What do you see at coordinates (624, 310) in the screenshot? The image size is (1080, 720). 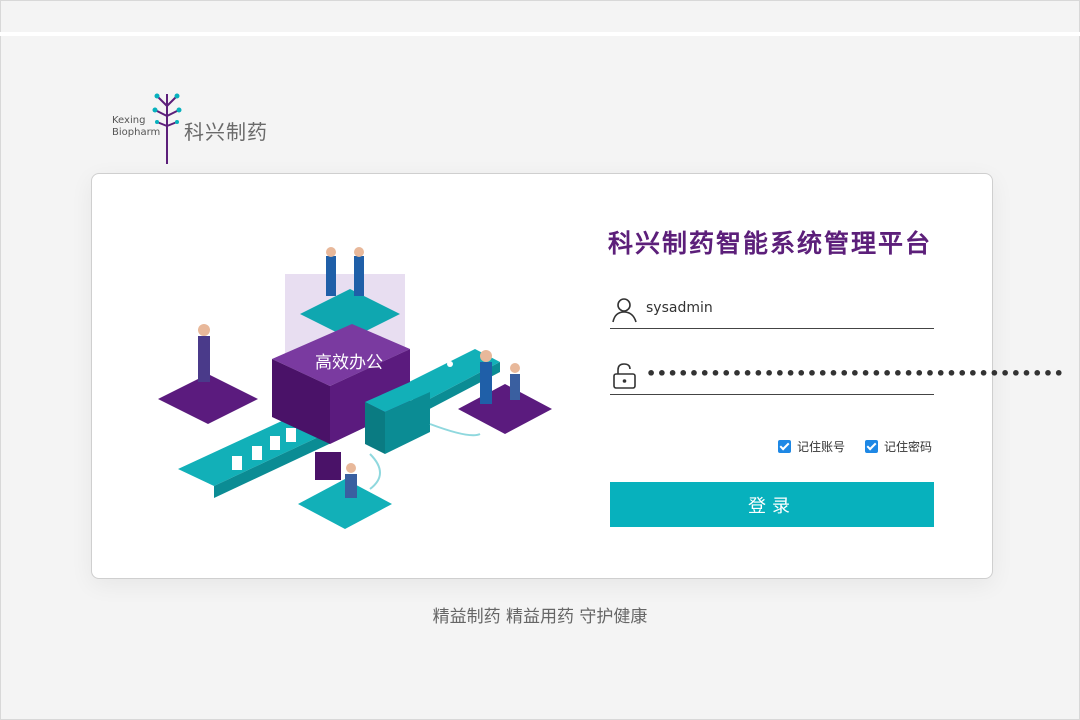 I see `user-icon` at bounding box center [624, 310].